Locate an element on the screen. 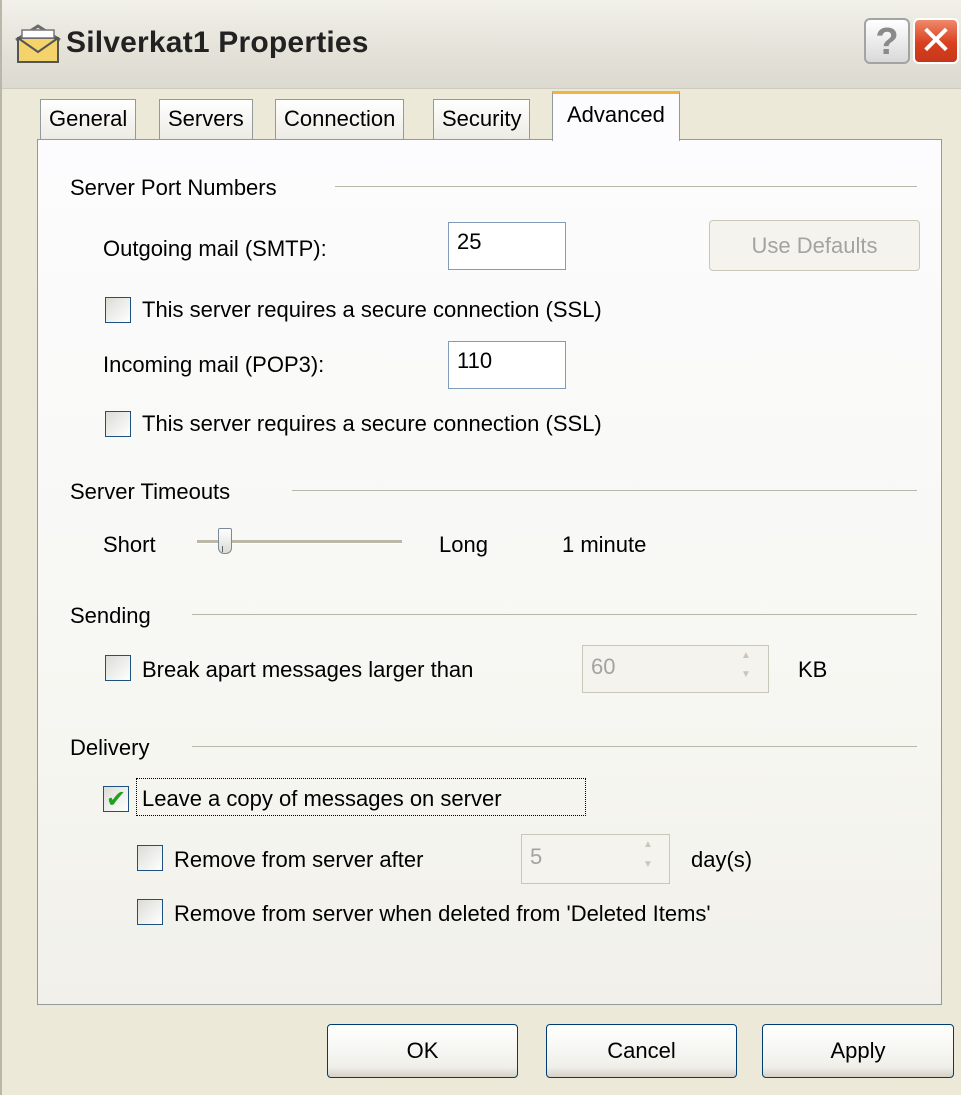 This screenshot has width=961, height=1095. size-spin-buttons: ▲ ▼ is located at coordinates (746, 669).